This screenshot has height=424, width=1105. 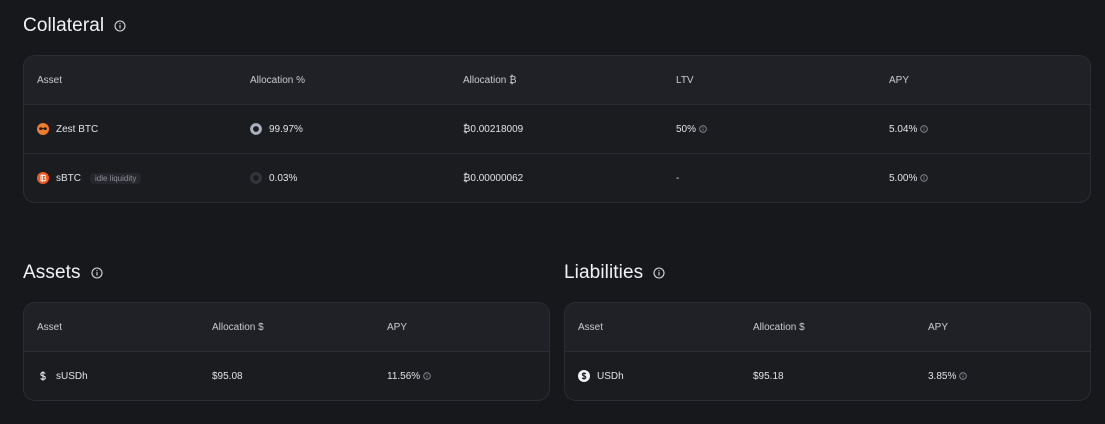 I want to click on table-row: Zest BTC 99.97% ₿0.00218009 50% 5.04%, so click(x=557, y=129).